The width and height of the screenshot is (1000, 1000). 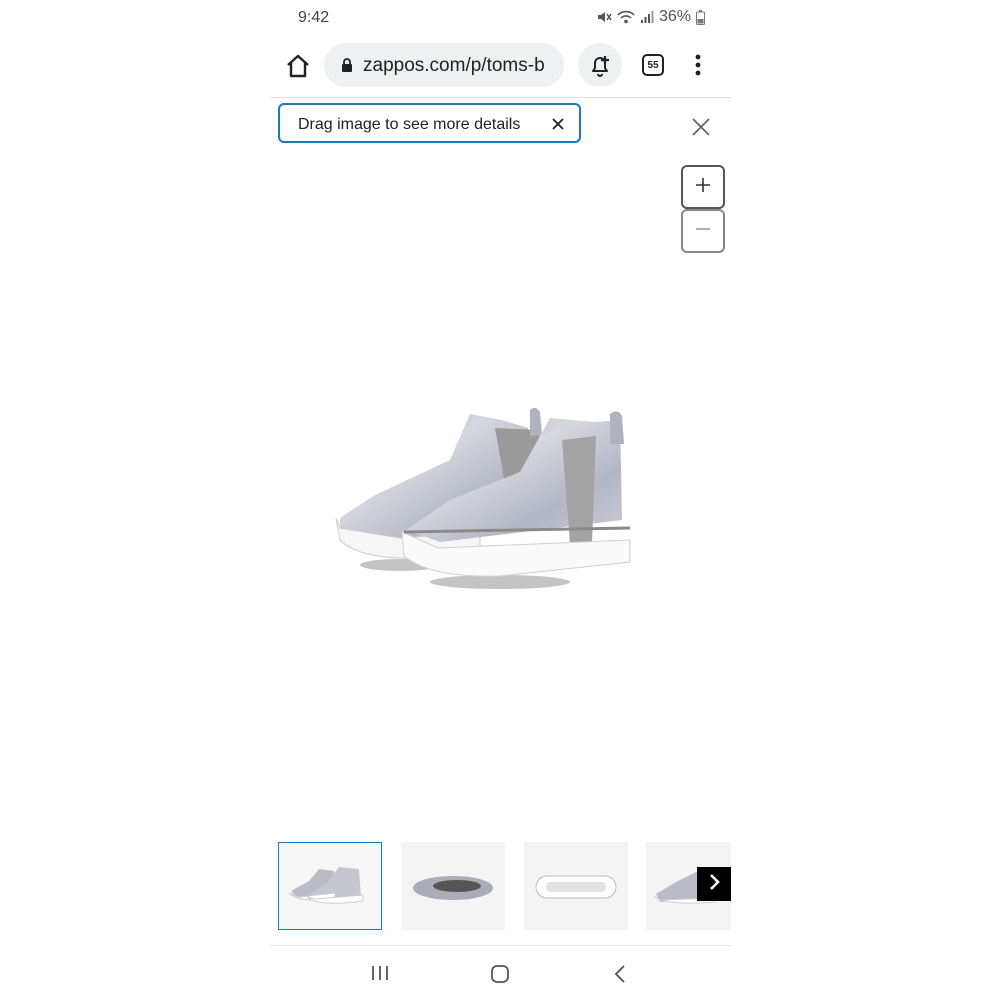 I want to click on close-viewer-button, so click(x=701, y=127).